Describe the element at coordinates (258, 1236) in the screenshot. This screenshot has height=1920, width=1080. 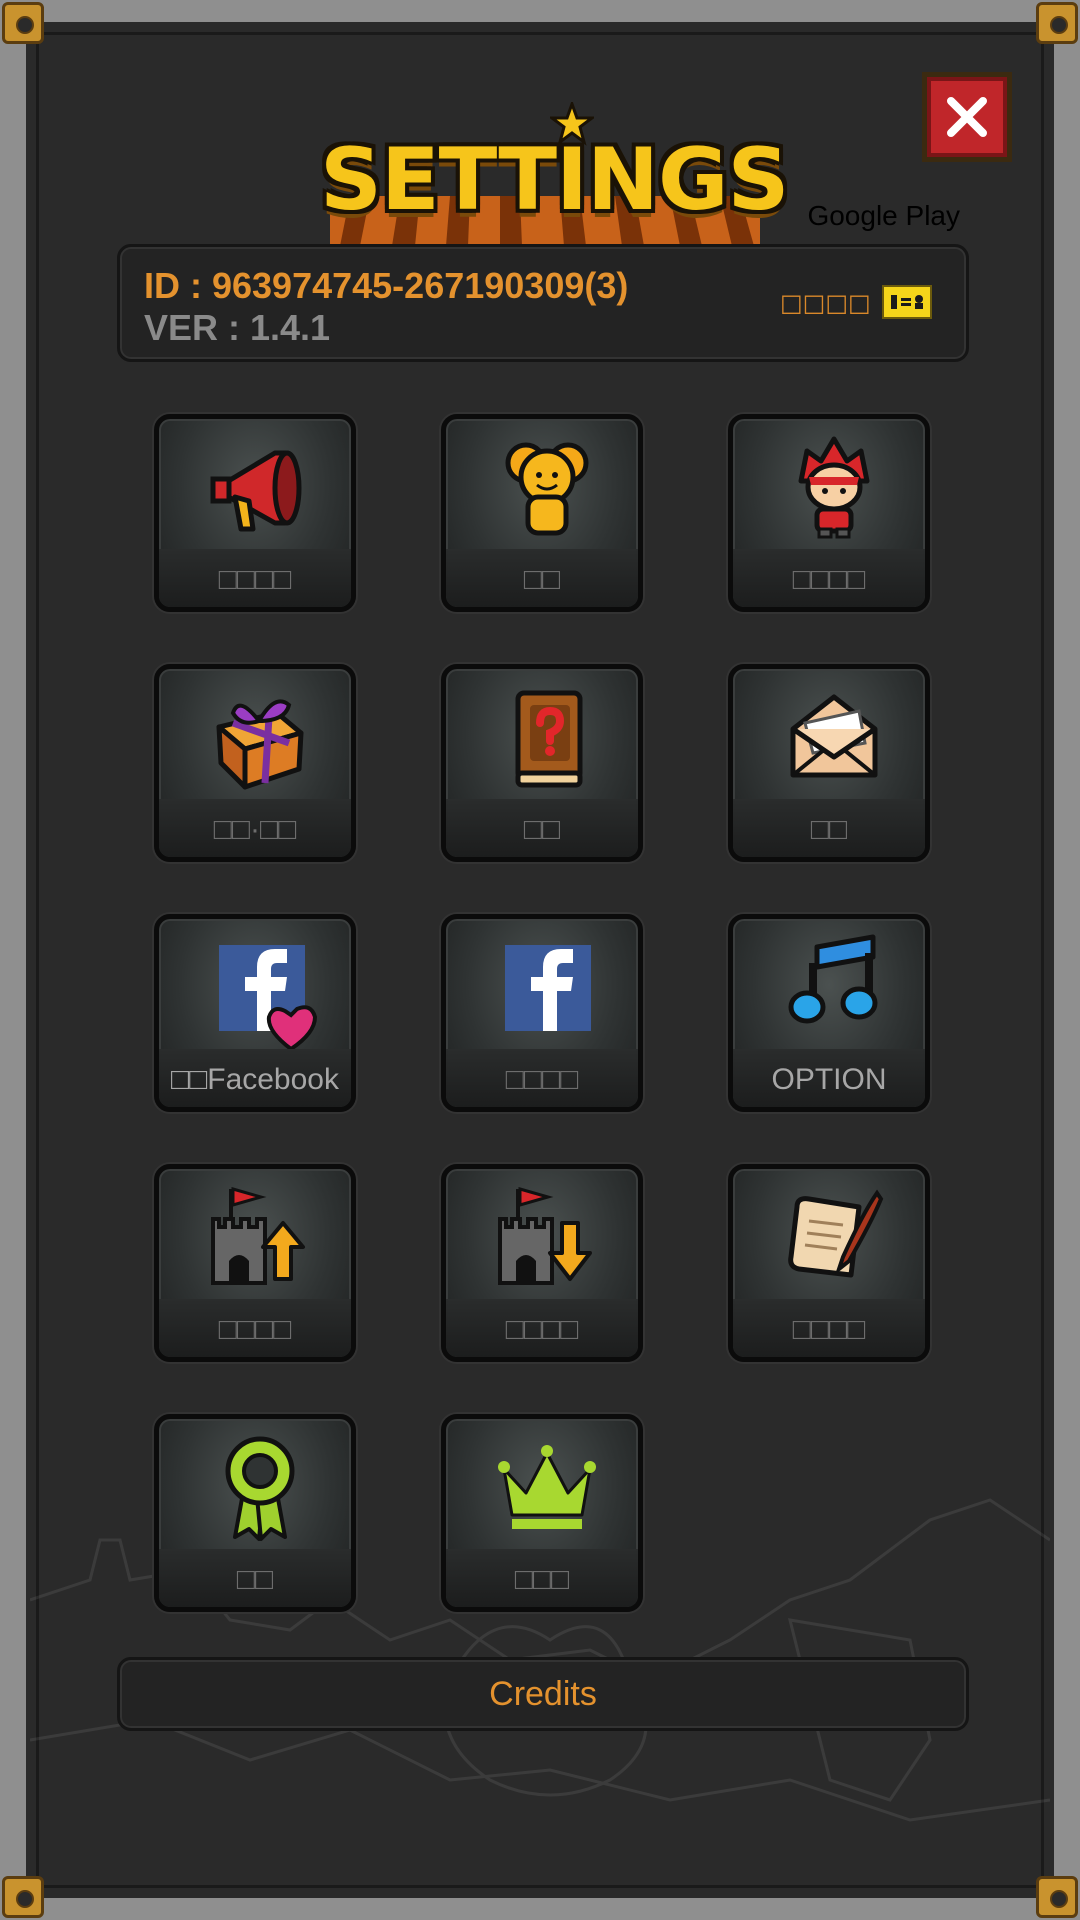
I see `castle-upload-icon` at that location.